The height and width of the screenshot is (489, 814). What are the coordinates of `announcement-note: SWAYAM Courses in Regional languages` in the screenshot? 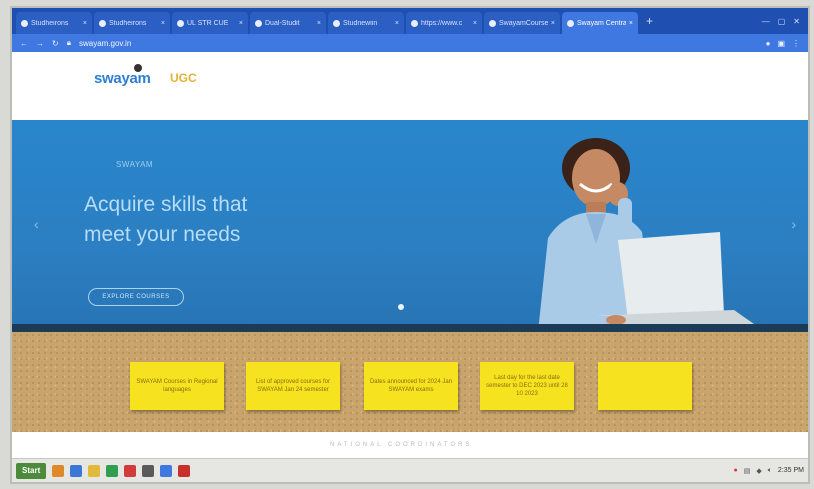 It's located at (177, 386).